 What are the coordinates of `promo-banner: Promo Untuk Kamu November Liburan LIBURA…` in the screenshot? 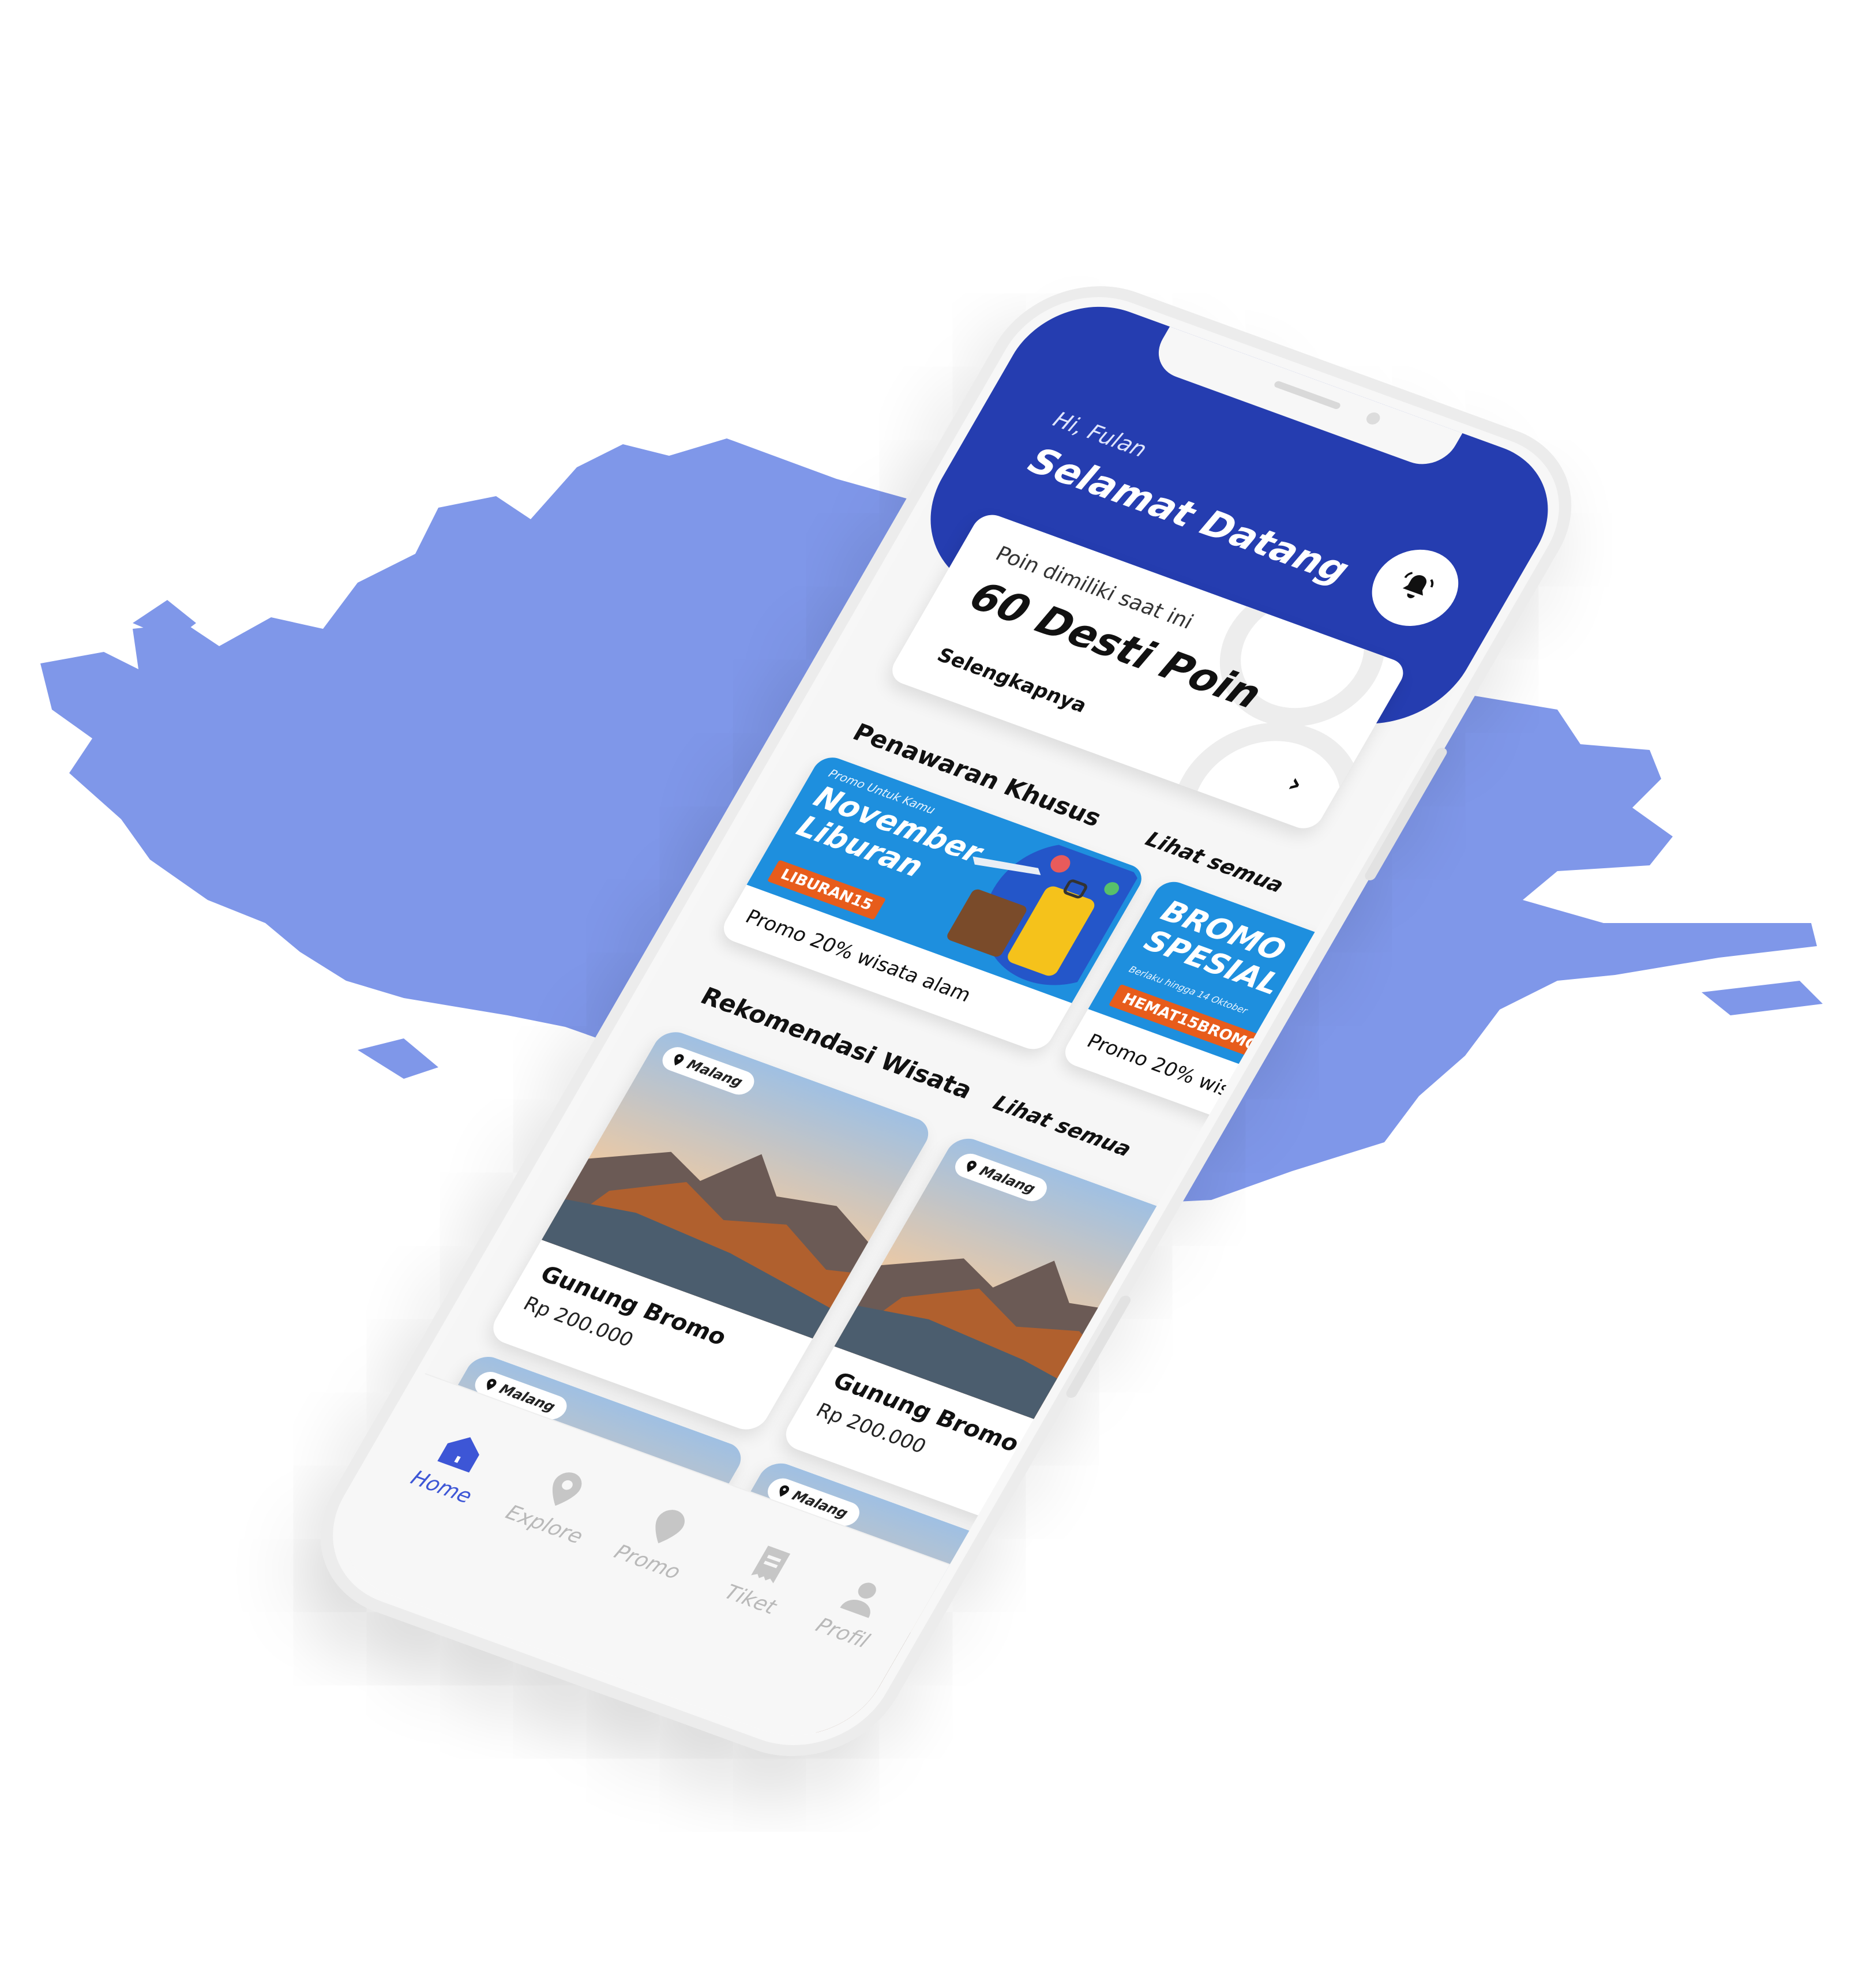 It's located at (947, 877).